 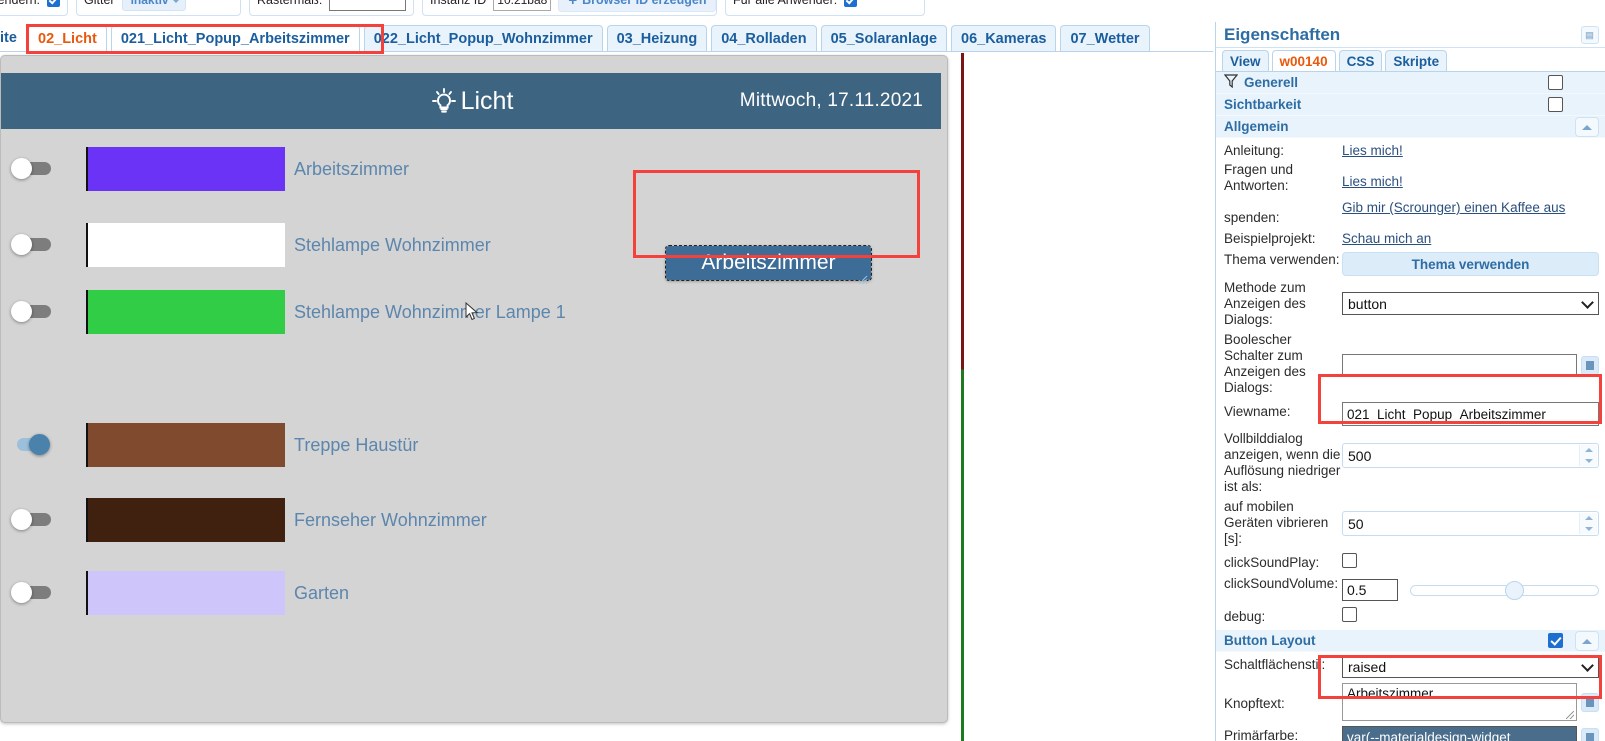 What do you see at coordinates (1254, 150) in the screenshot?
I see `anleitung-label: Anleitung:` at bounding box center [1254, 150].